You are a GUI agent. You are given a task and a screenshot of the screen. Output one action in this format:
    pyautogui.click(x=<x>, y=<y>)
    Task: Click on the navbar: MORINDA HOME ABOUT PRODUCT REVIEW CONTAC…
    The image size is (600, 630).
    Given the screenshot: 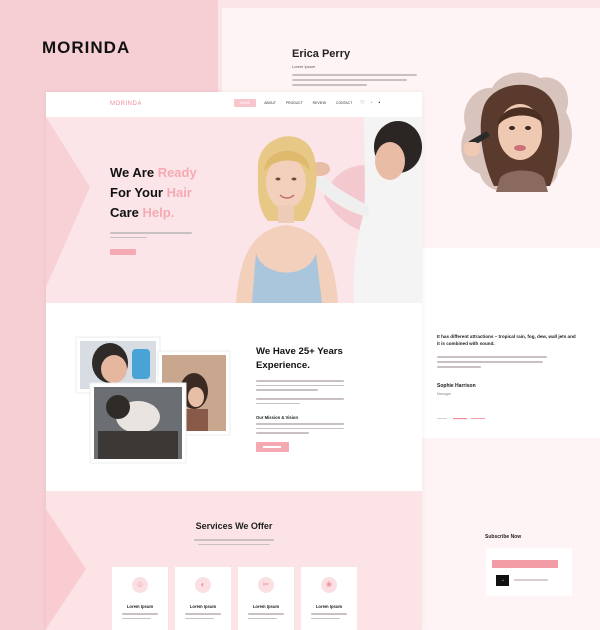 What is the action you would take?
    pyautogui.click(x=234, y=104)
    